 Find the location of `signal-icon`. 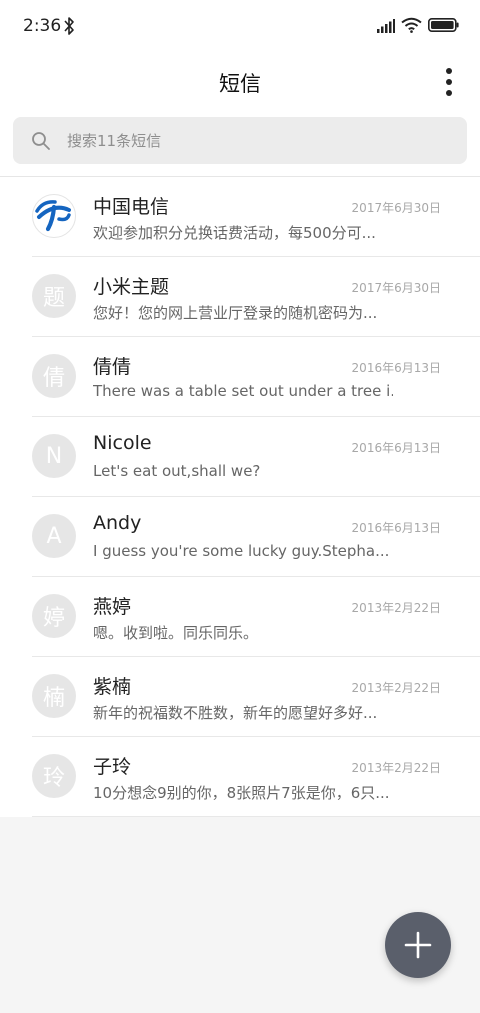

signal-icon is located at coordinates (386, 26).